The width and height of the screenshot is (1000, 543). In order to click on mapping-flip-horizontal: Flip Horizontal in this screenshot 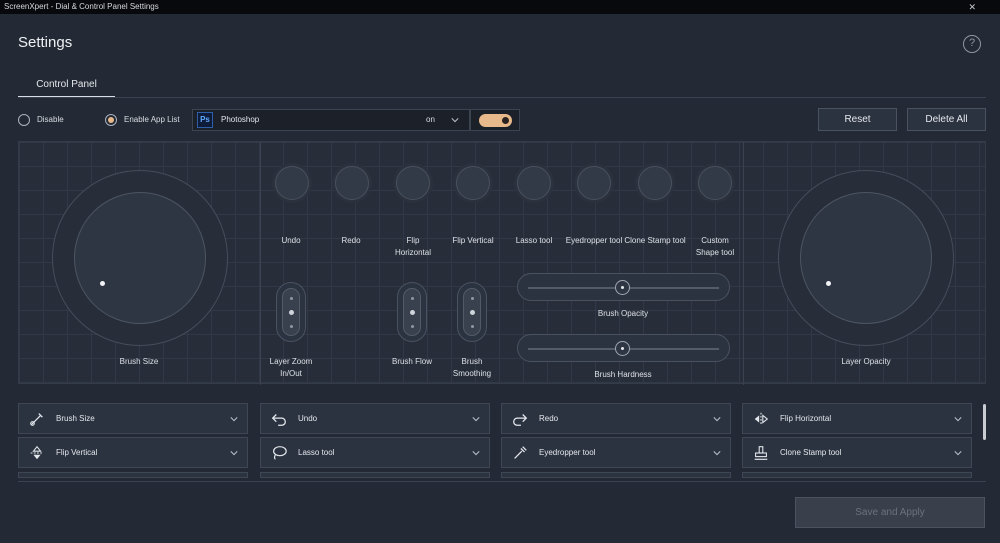, I will do `click(857, 418)`.